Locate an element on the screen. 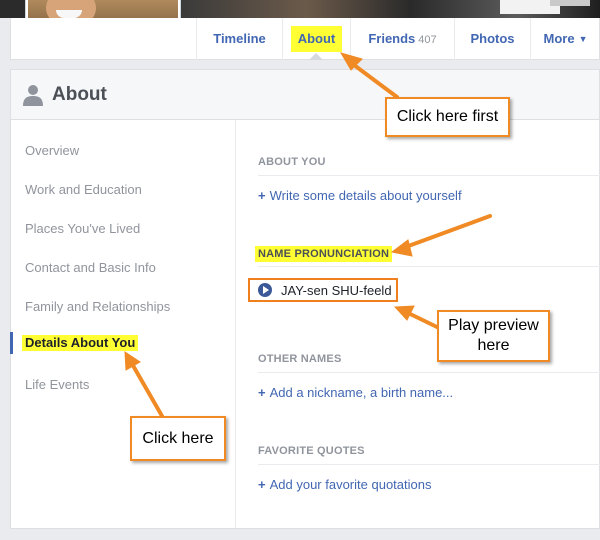 The image size is (600, 540). callout-click-here-first-text: Click here first is located at coordinates (447, 116).